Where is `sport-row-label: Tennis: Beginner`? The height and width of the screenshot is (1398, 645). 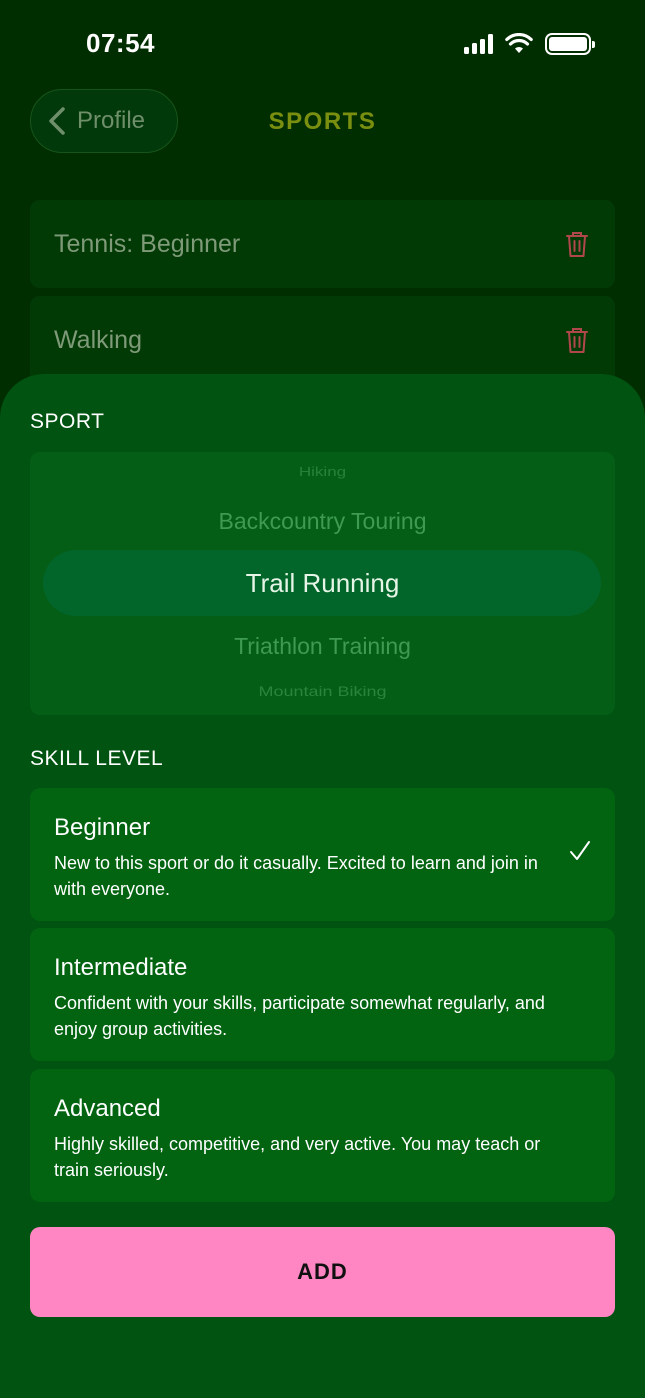
sport-row-label: Tennis: Beginner is located at coordinates (147, 243).